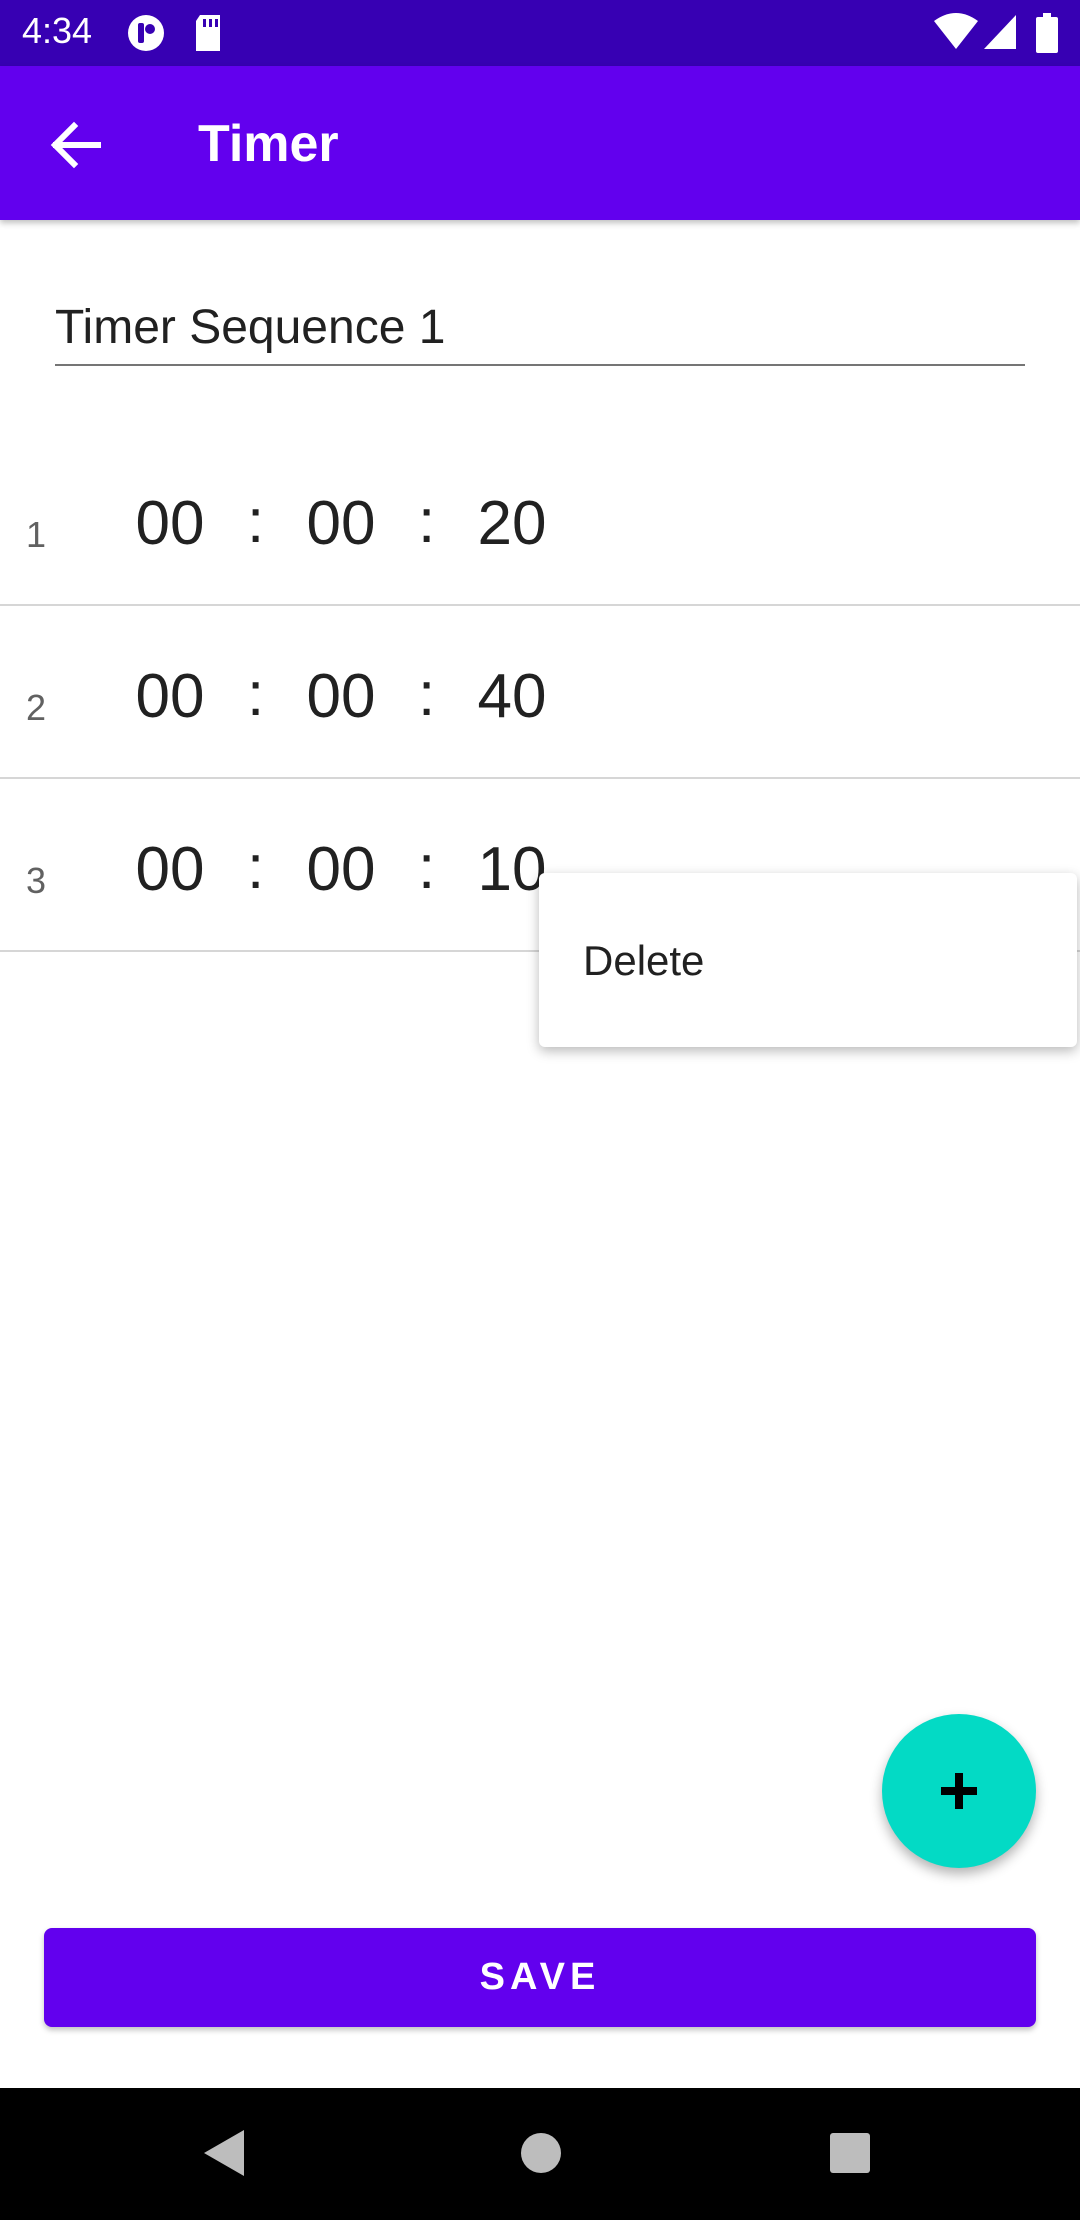 The height and width of the screenshot is (2220, 1080). What do you see at coordinates (512, 523) in the screenshot?
I see `seconds-field: 20` at bounding box center [512, 523].